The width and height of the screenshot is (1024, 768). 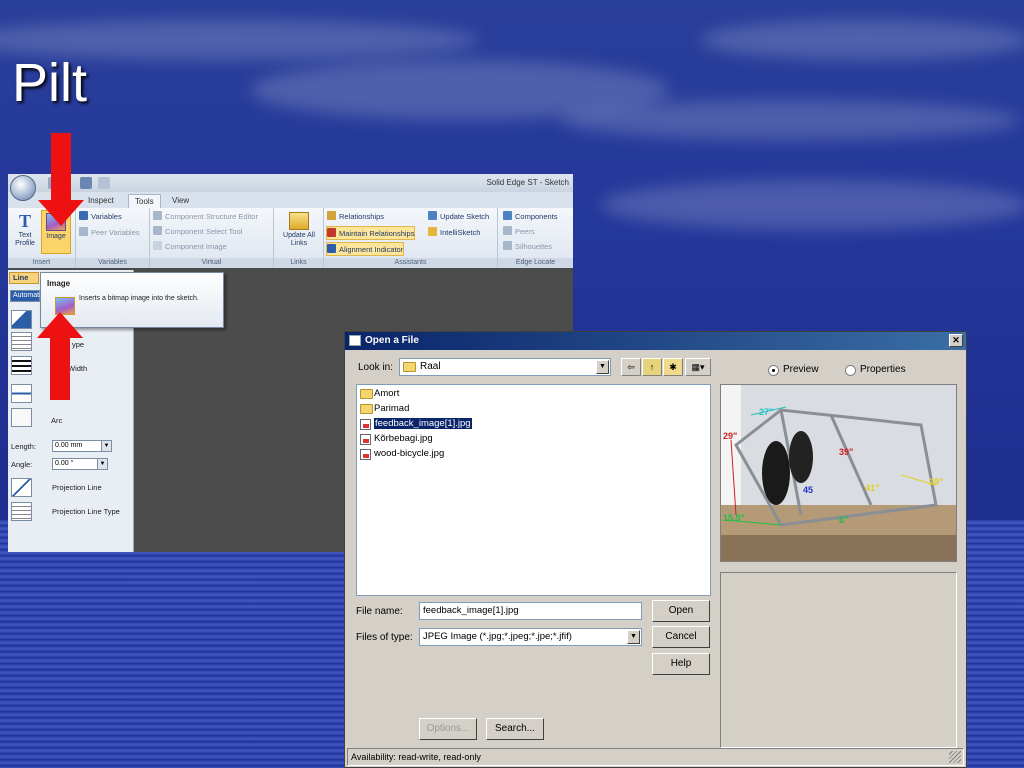 I want to click on tooltip-title: Image, so click(x=59, y=283).